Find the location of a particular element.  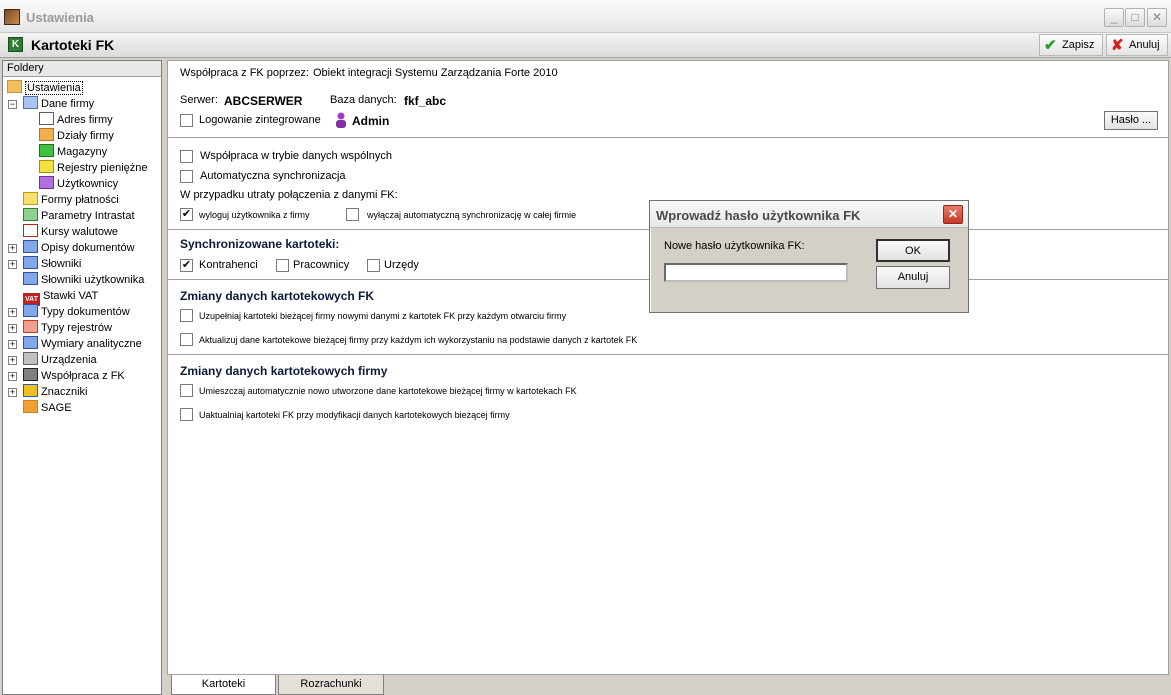

folder-item-14: VAT Stawki VAT is located at coordinates (60, 297).